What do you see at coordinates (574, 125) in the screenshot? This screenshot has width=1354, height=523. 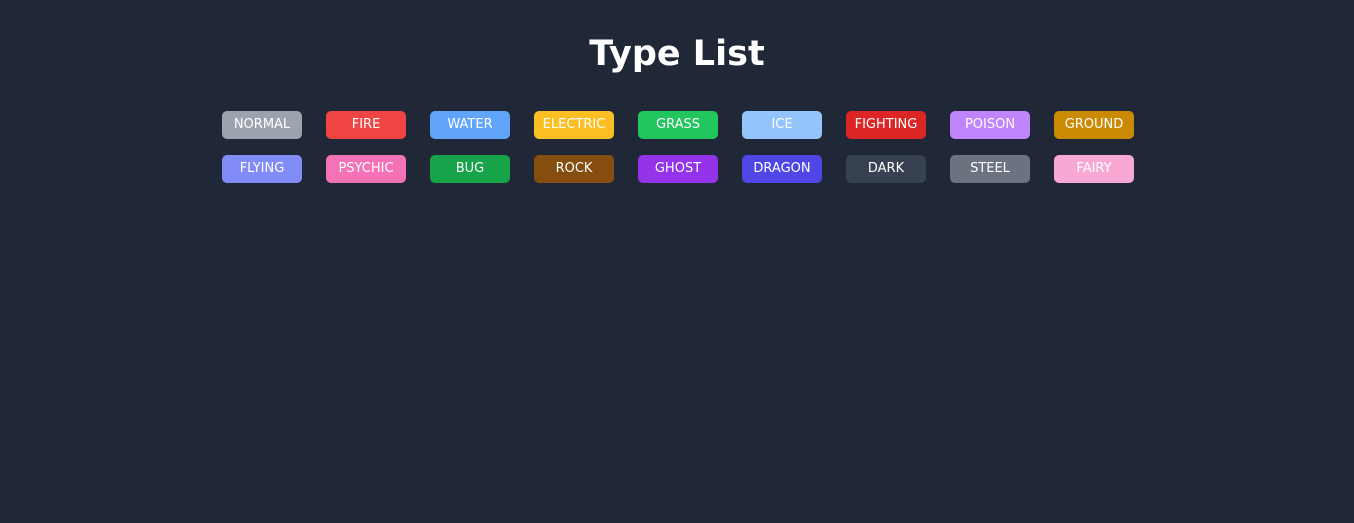 I see `type-button-electric: ELECTRIC` at bounding box center [574, 125].